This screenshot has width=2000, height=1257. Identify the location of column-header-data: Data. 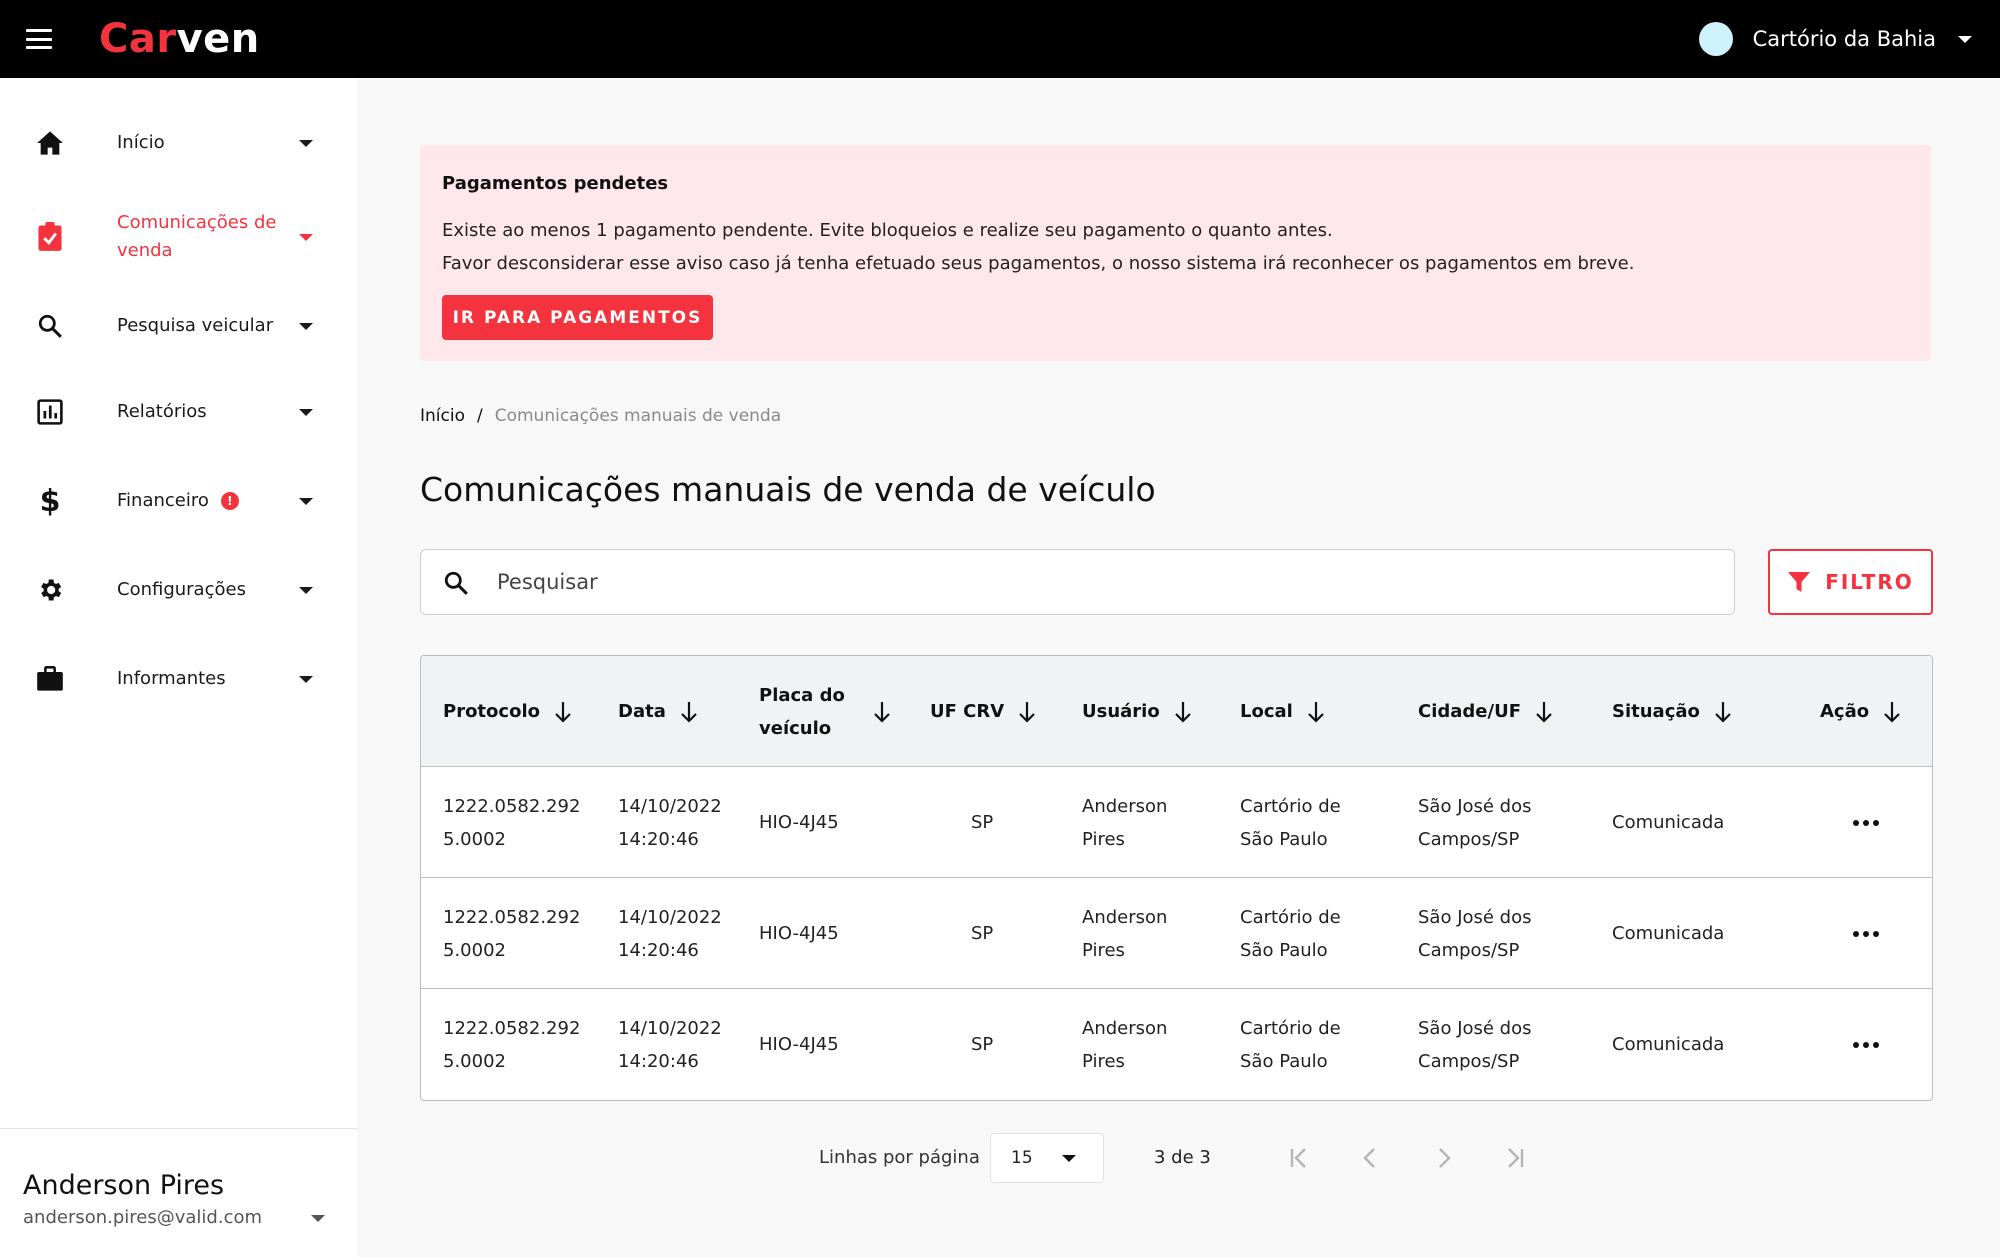
(658, 711).